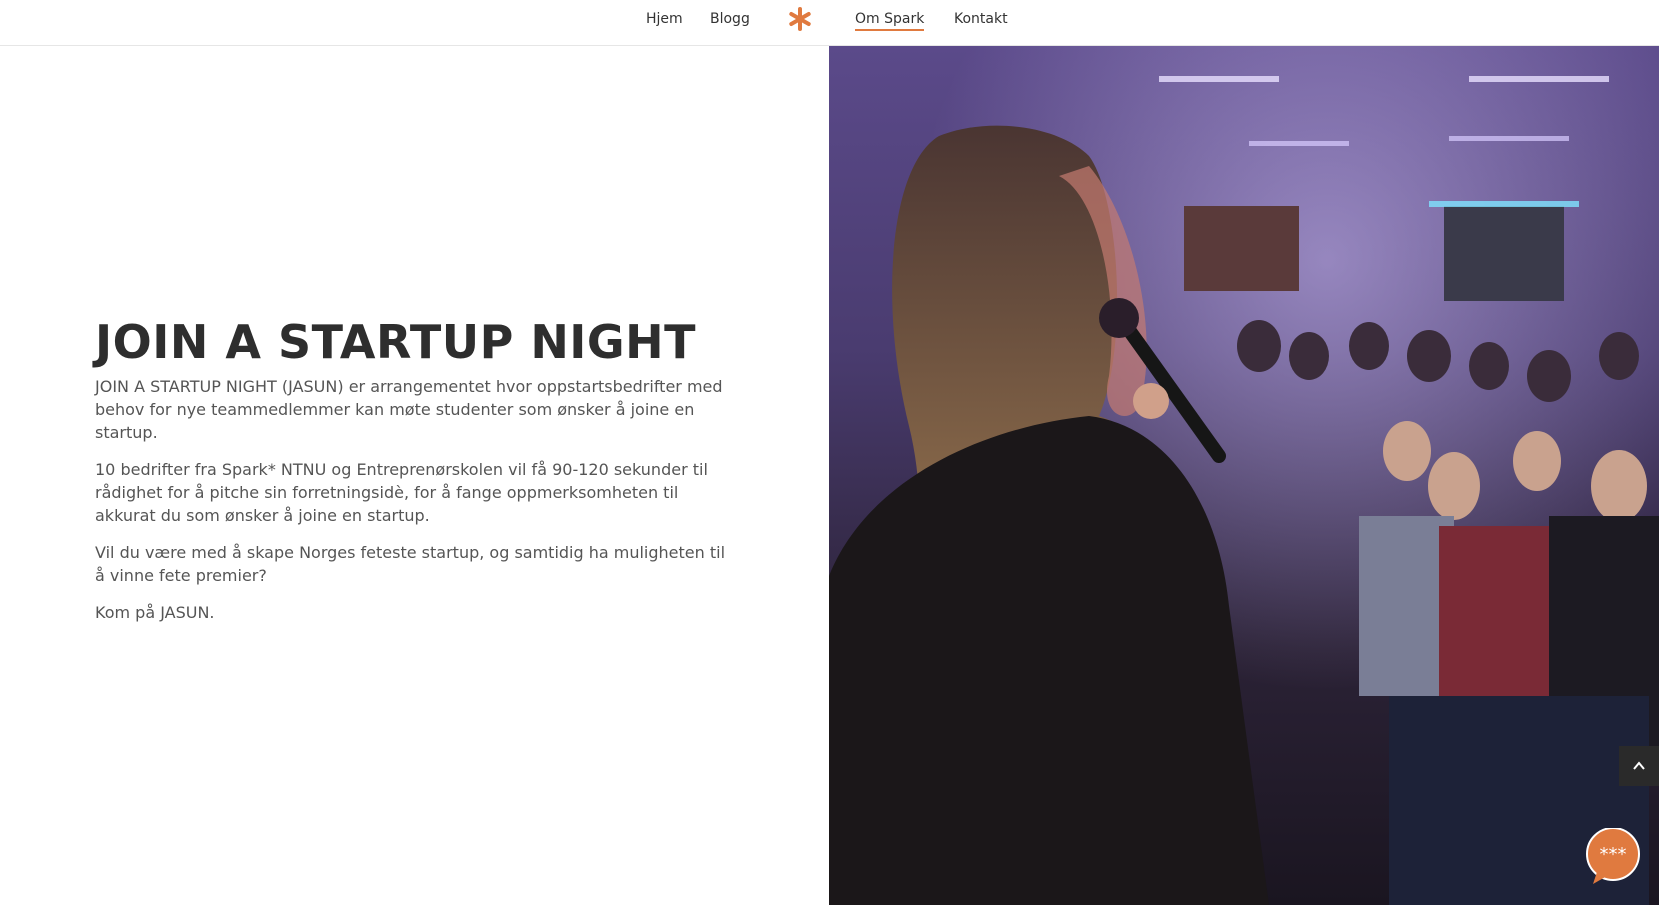 The image size is (1659, 905). I want to click on scroll-to-top-button, so click(1639, 766).